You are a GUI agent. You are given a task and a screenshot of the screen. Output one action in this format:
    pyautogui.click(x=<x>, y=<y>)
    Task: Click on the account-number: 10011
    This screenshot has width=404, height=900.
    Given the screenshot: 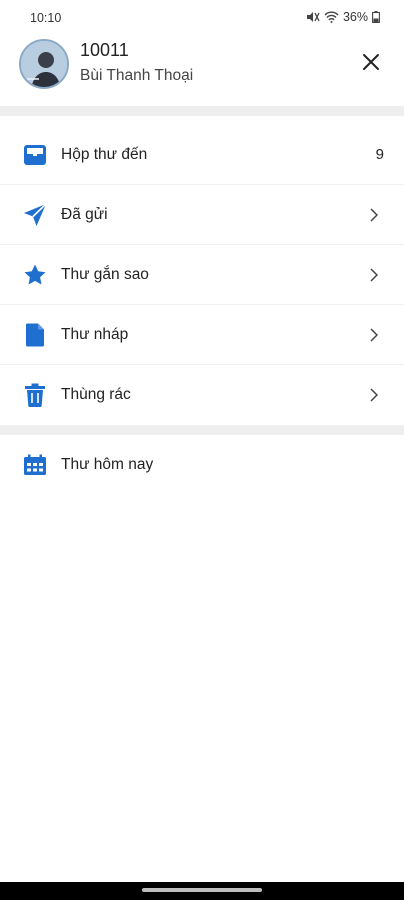 What is the action you would take?
    pyautogui.click(x=104, y=50)
    